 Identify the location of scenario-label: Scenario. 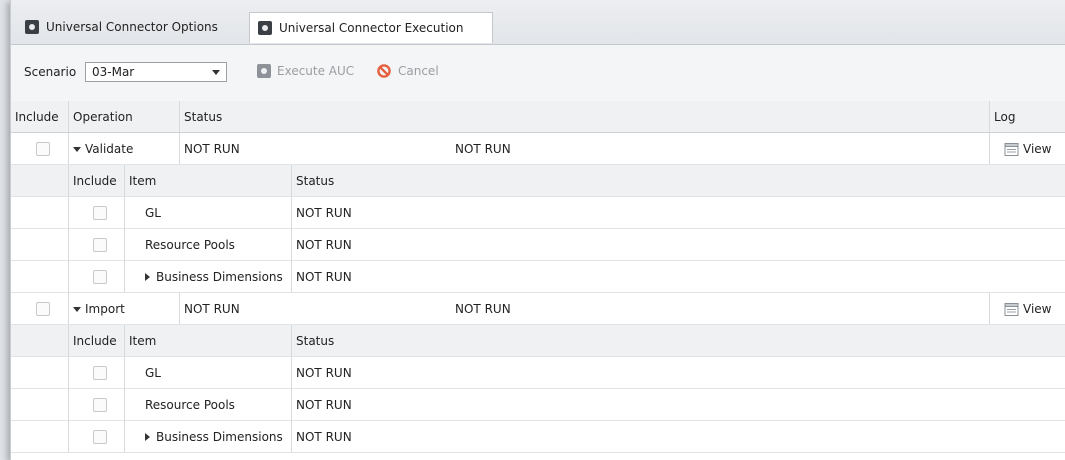
(50, 72).